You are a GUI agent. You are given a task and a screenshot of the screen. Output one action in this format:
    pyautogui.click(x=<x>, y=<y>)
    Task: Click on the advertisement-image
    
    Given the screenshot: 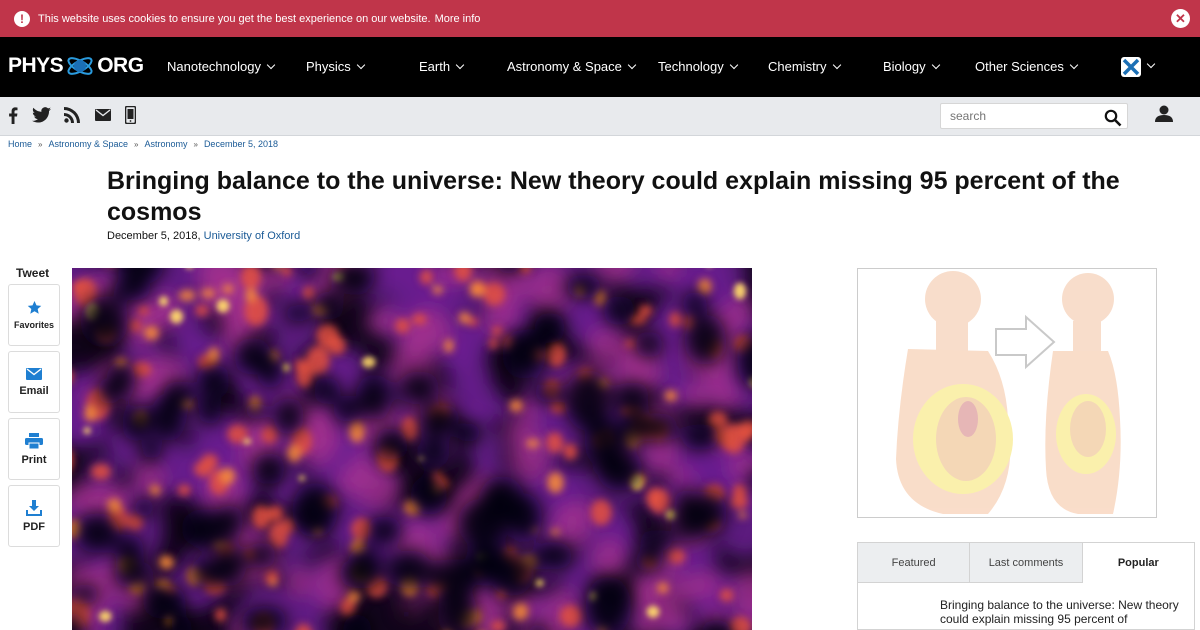 What is the action you would take?
    pyautogui.click(x=1007, y=393)
    